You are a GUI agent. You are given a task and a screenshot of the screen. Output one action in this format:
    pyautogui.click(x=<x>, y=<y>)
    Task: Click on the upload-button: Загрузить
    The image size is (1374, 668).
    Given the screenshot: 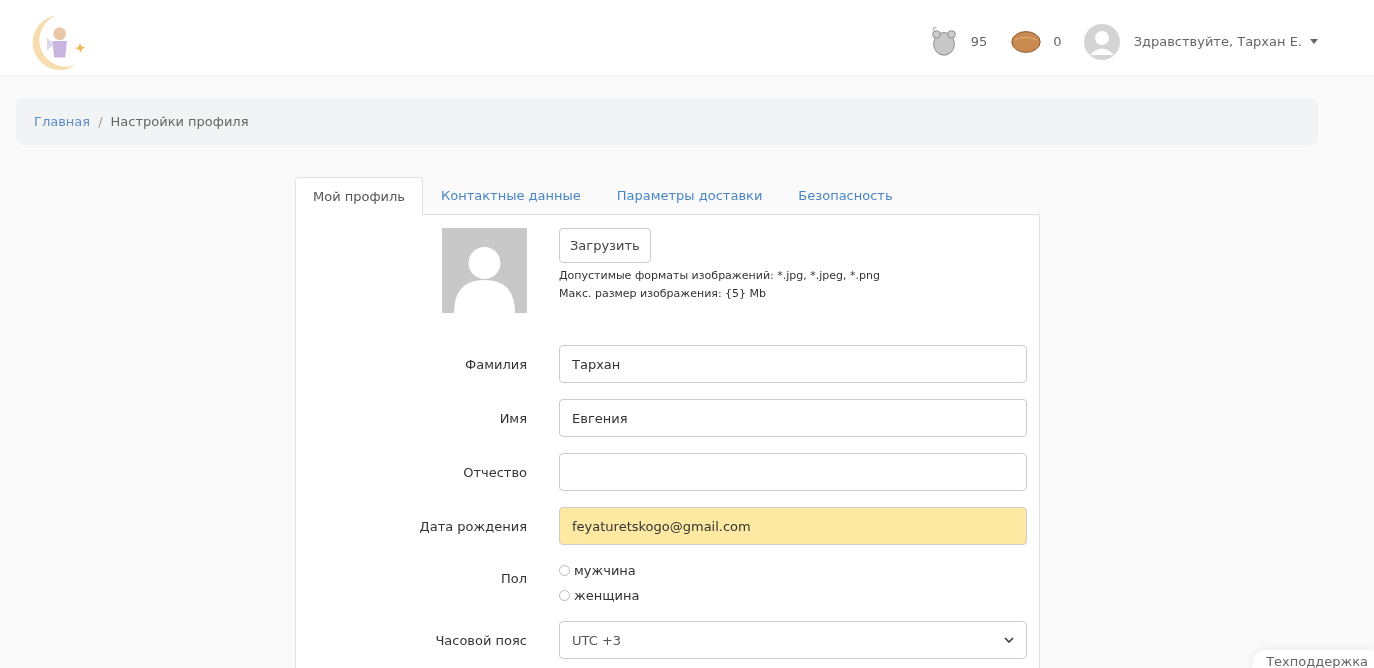 What is the action you would take?
    pyautogui.click(x=605, y=245)
    